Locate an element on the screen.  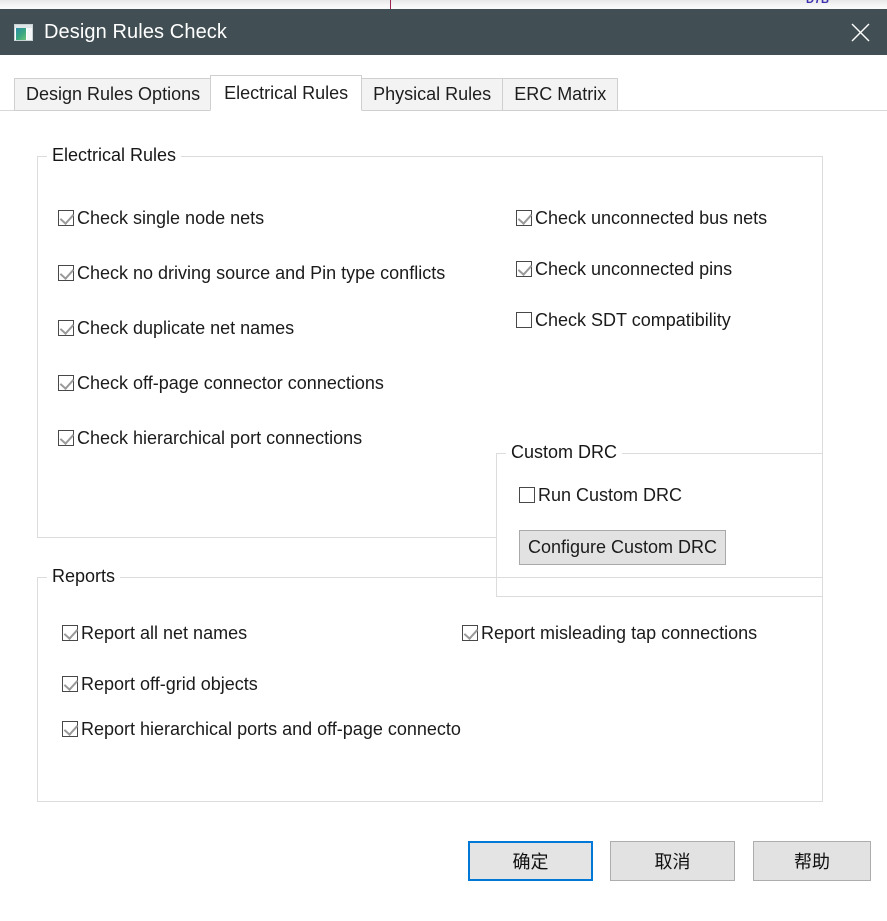
checkbox-label: Check hierarchical port connections is located at coordinates (220, 438).